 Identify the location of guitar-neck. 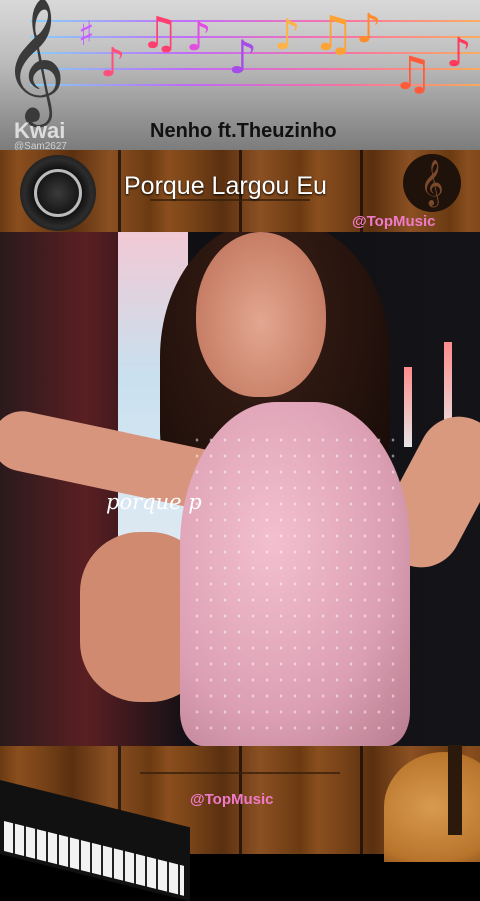
(455, 790).